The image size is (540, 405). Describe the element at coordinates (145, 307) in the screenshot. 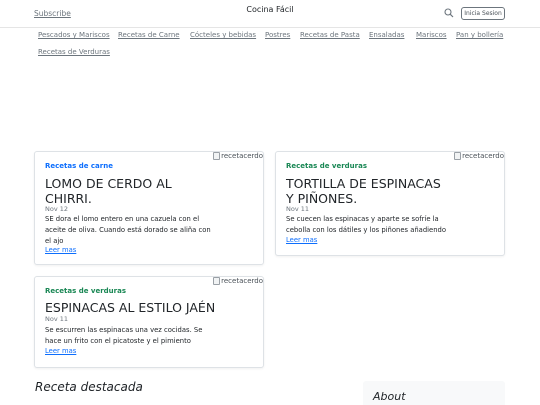

I see `card-title: ESPINACAS AL ESTILO JAÉN` at that location.